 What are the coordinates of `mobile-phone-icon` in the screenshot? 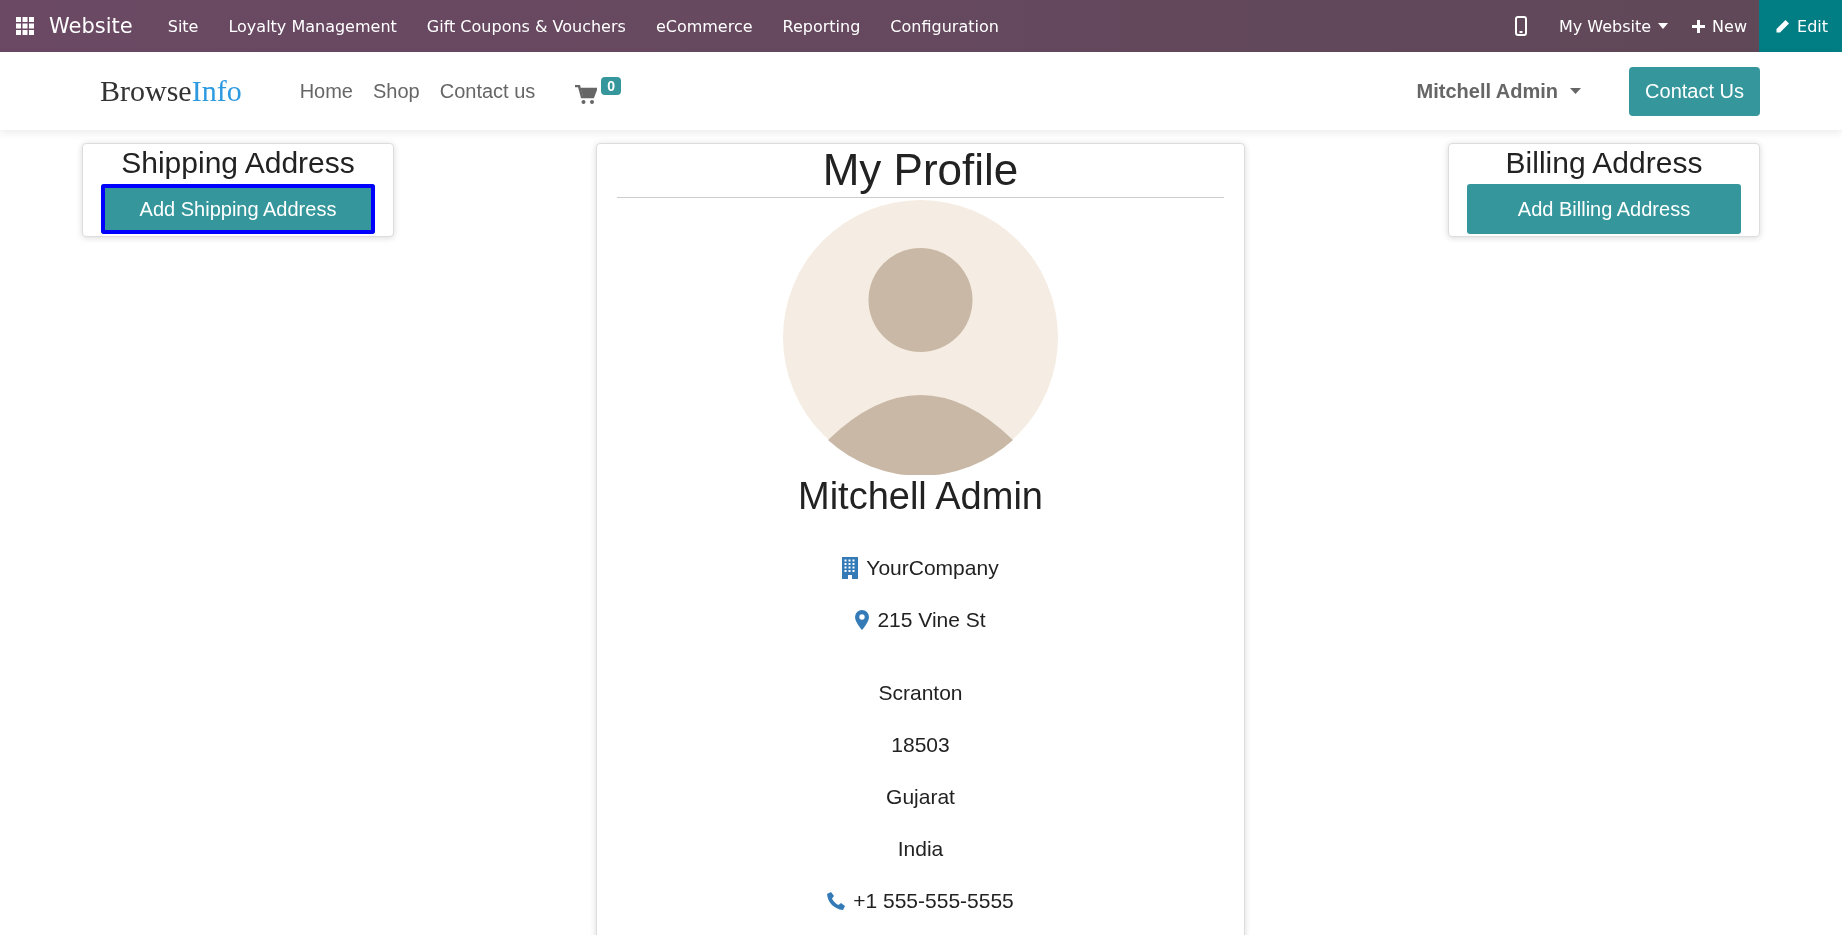 It's located at (1520, 26).